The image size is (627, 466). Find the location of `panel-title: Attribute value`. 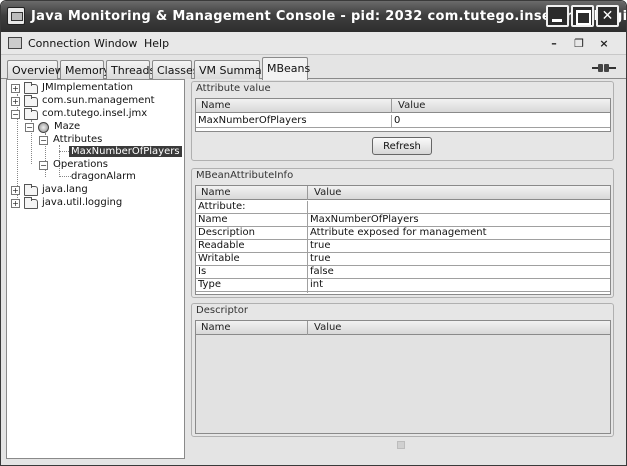

panel-title: Attribute value is located at coordinates (233, 88).